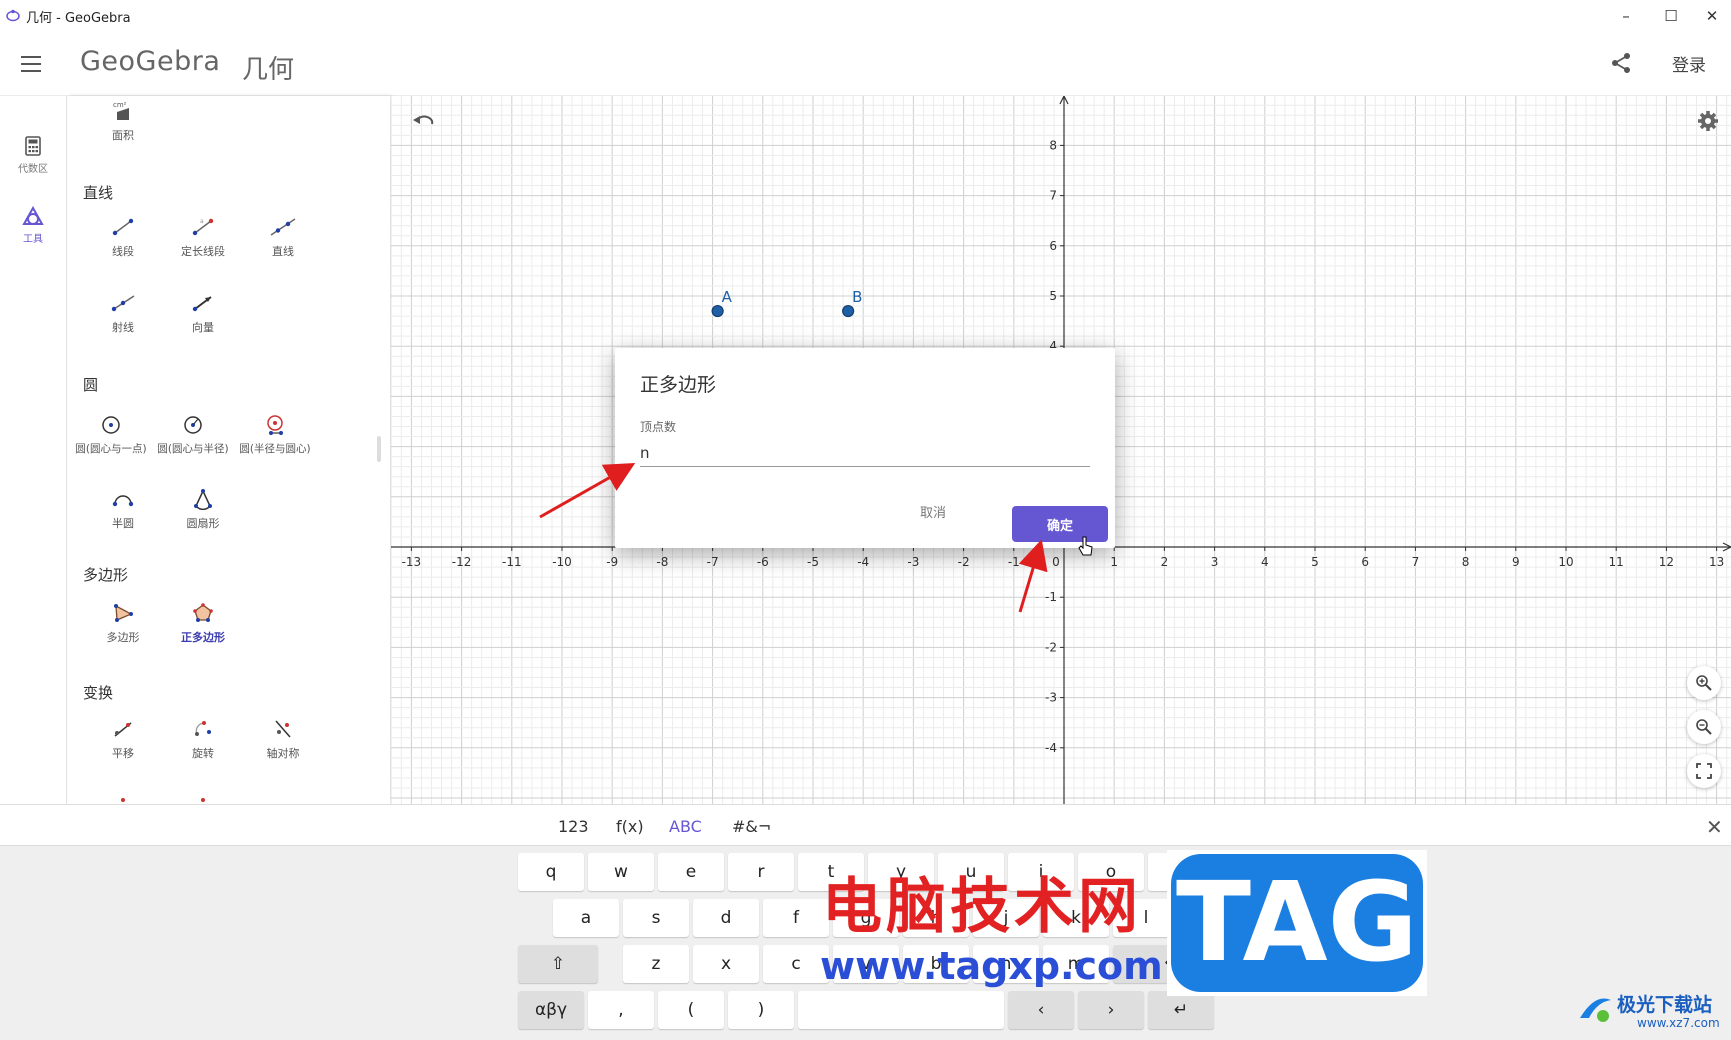  I want to click on watermark-url: www.tagxp.com, so click(991, 966).